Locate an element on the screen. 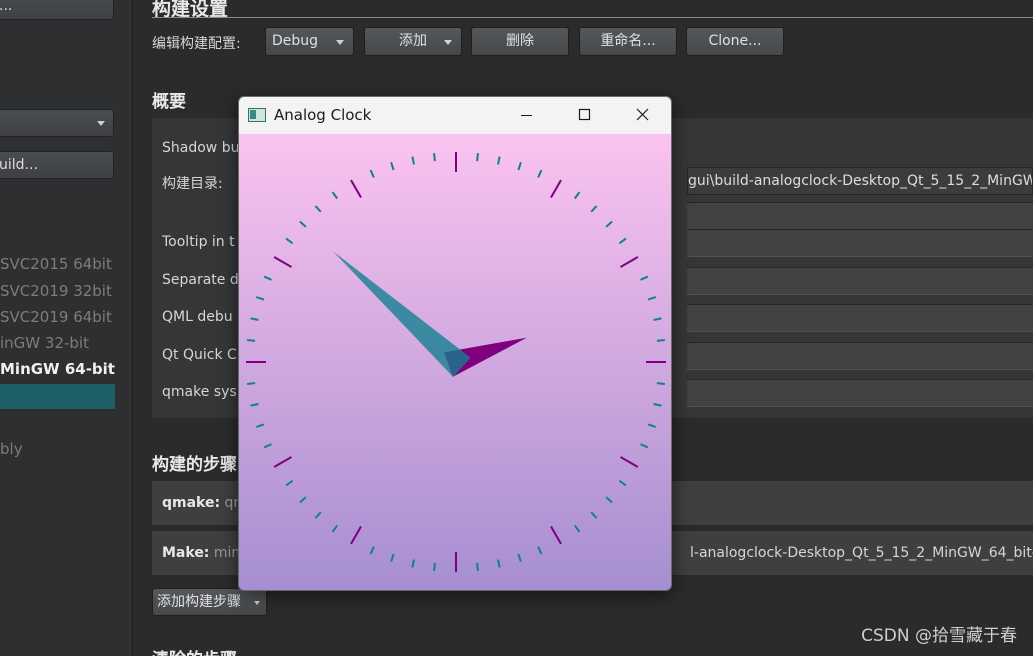  qml-debug-label: QML debu is located at coordinates (197, 317).